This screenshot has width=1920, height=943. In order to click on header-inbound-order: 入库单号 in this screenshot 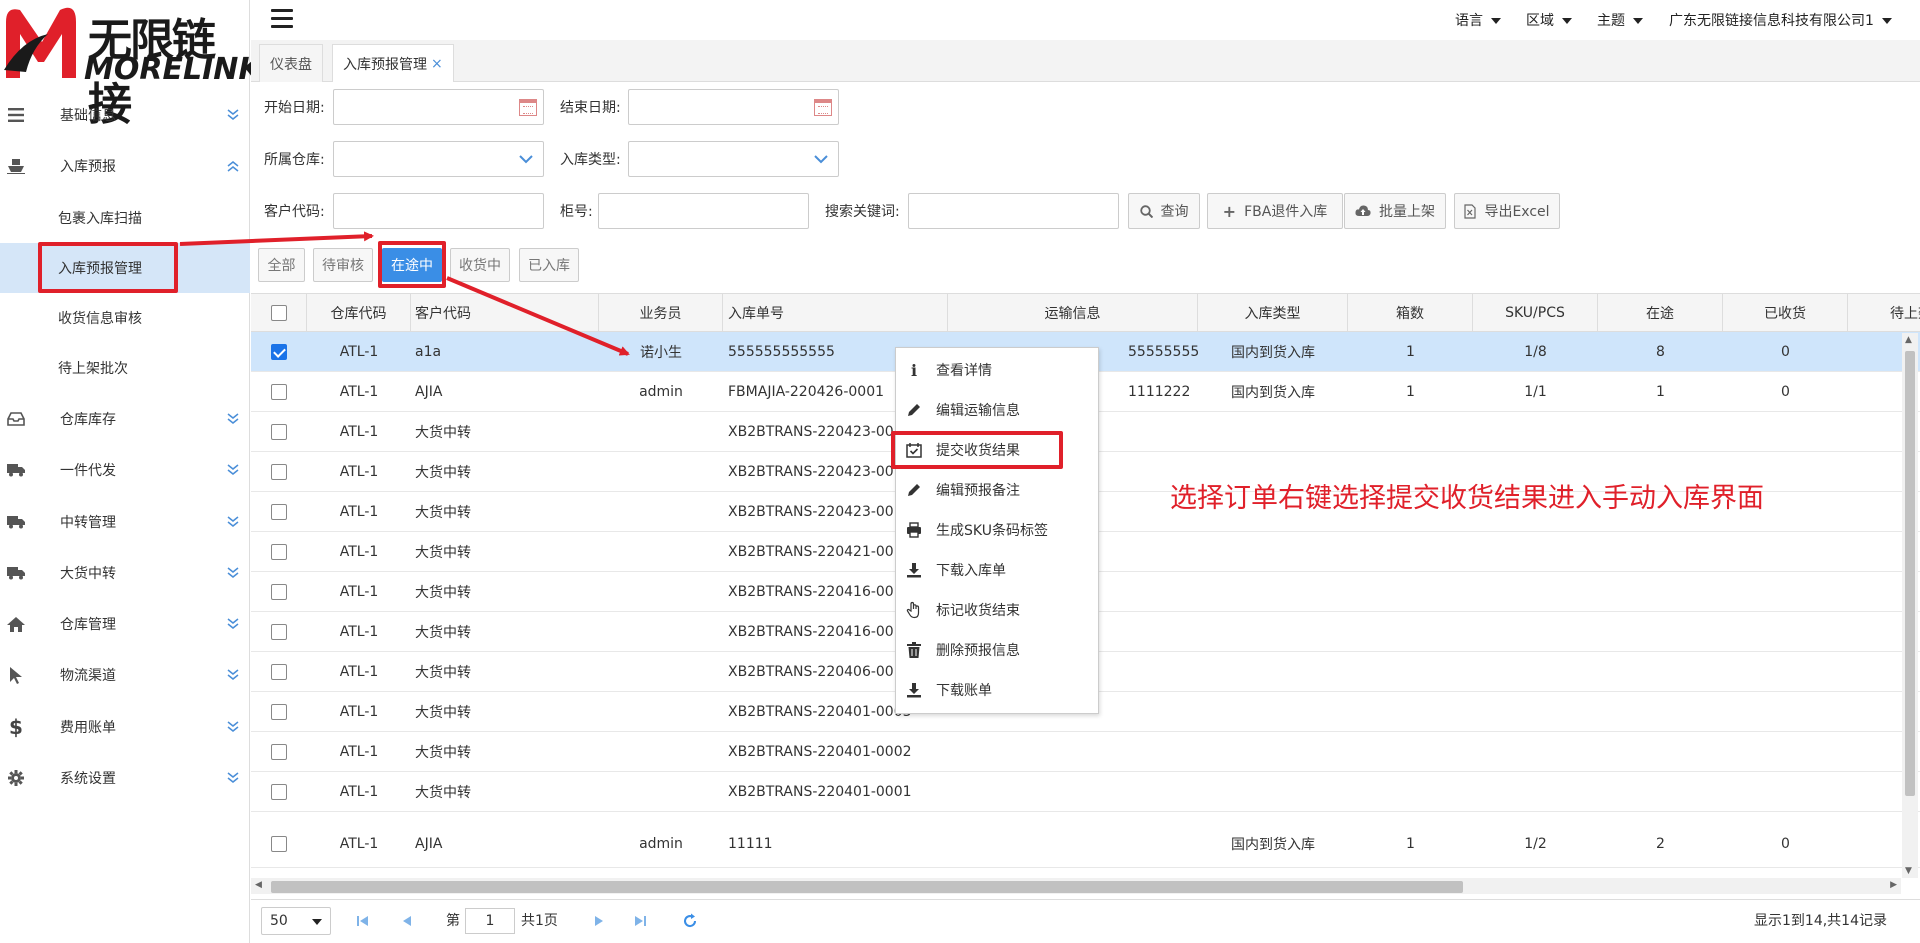, I will do `click(835, 313)`.